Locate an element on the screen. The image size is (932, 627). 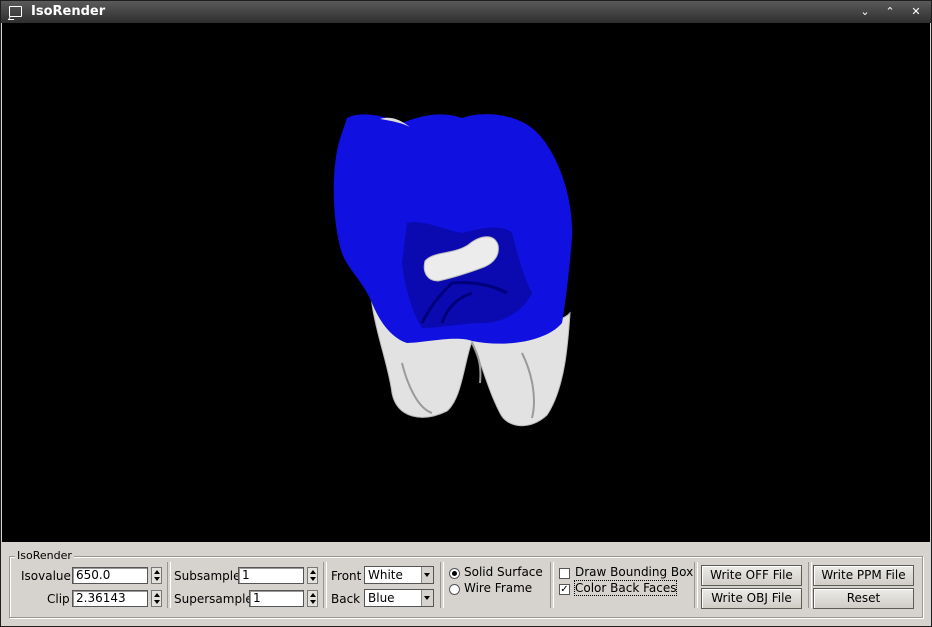
solid-surface-radio is located at coordinates (454, 573).